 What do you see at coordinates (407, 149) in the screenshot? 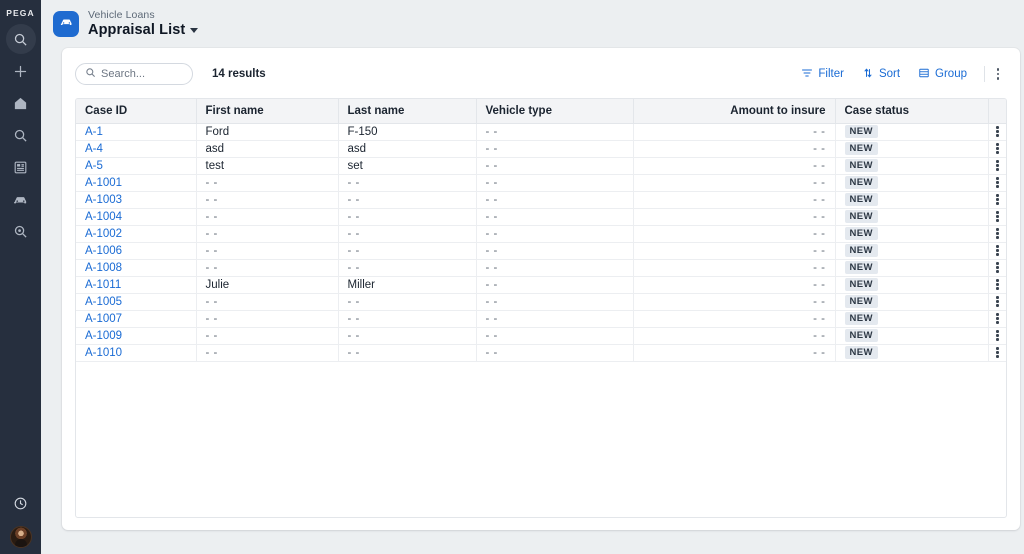
I see `cell-last-name: asd` at bounding box center [407, 149].